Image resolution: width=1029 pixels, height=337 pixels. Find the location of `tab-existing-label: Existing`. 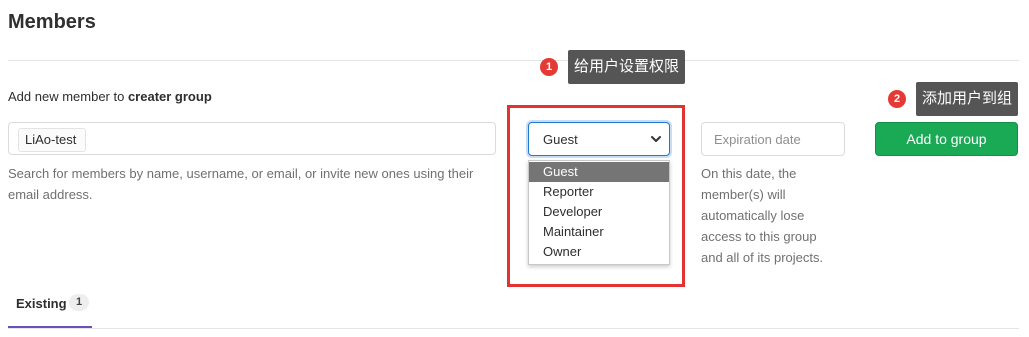

tab-existing-label: Existing is located at coordinates (41, 303).